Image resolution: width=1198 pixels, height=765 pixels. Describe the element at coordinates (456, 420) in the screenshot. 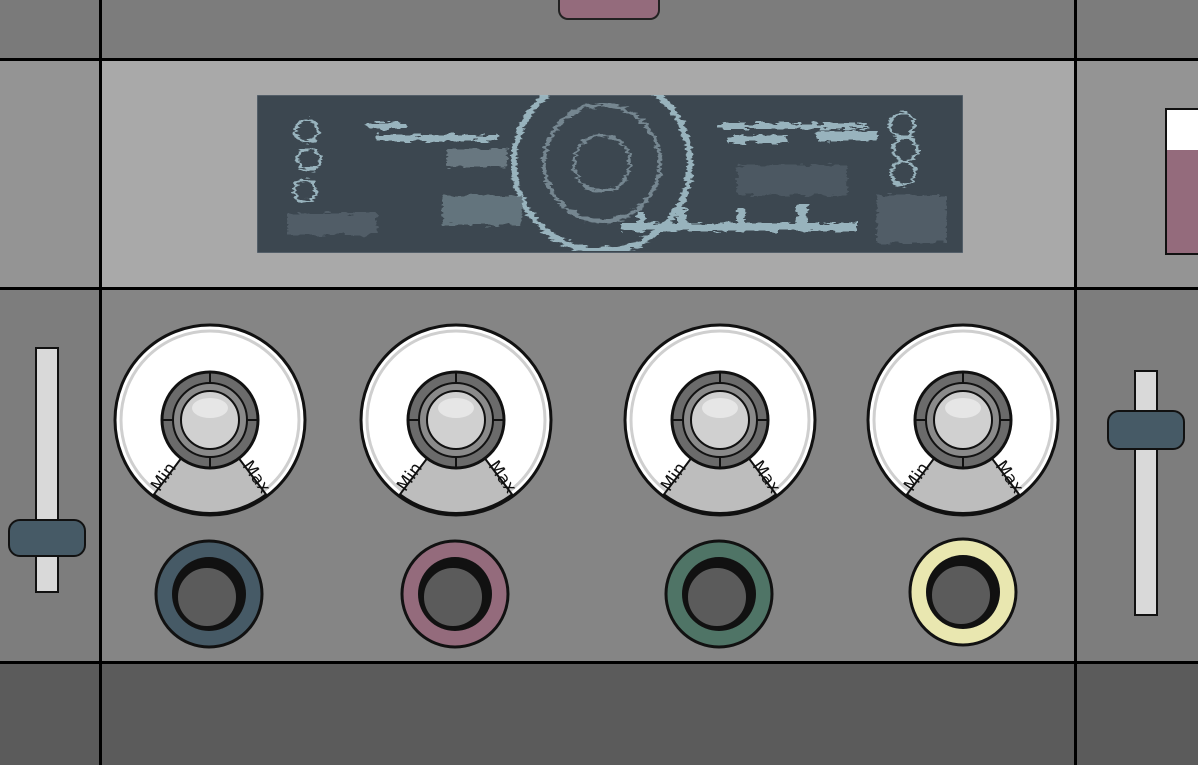

I see `knob-2: Min Max` at that location.